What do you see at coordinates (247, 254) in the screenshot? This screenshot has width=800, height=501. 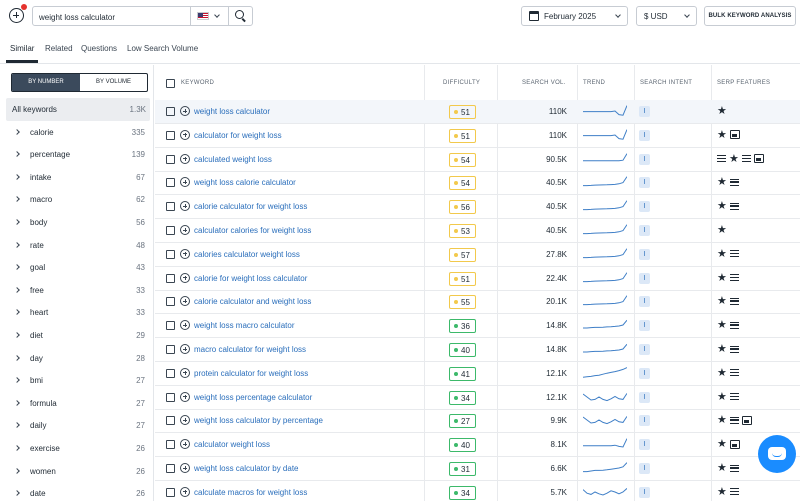 I see `keyword-link: calories calculator weight loss` at bounding box center [247, 254].